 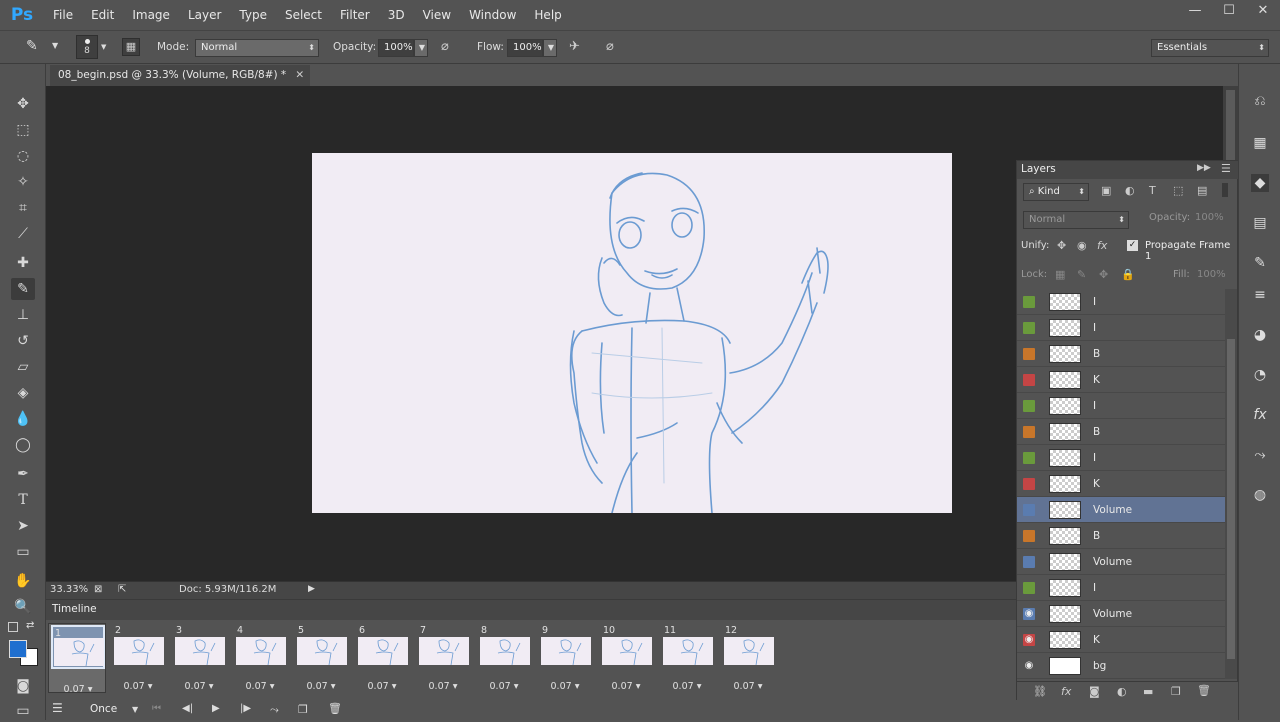 I want to click on layer-opacity-value: 100%, so click(x=1209, y=217).